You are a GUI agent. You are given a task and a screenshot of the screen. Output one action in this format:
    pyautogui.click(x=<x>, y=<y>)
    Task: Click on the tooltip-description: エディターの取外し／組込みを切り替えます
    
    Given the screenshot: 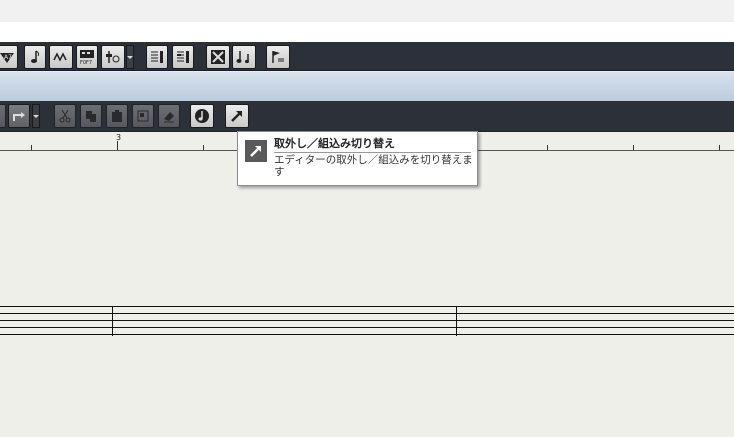 What is the action you would take?
    pyautogui.click(x=373, y=166)
    